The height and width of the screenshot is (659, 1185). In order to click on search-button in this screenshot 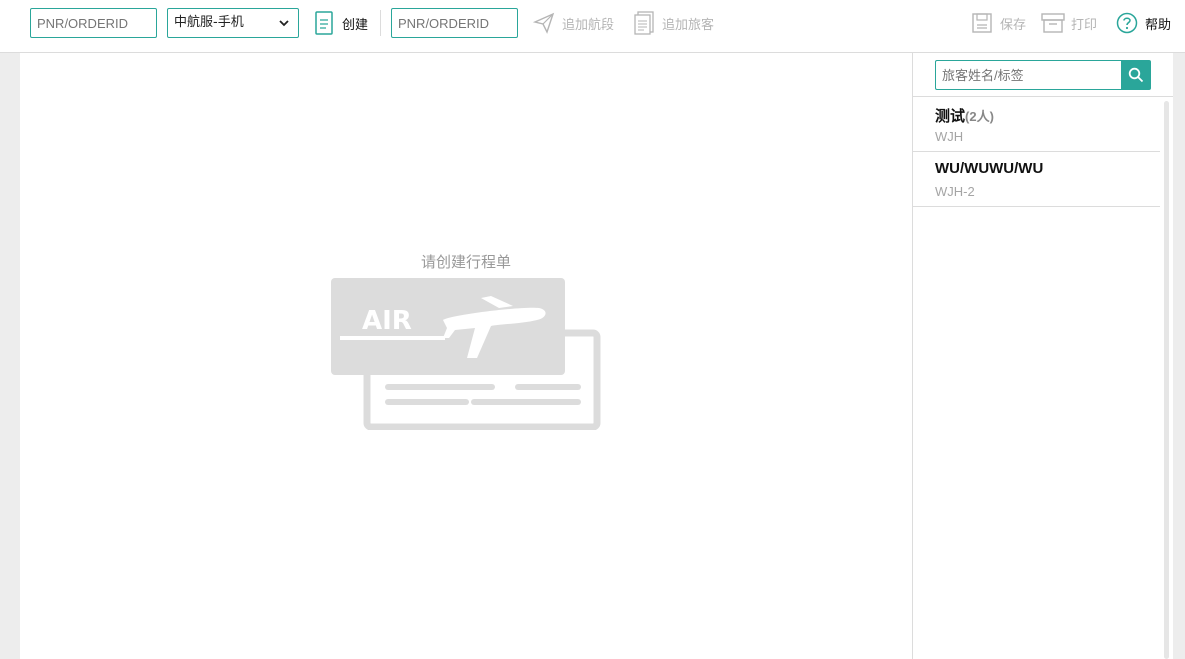, I will do `click(1136, 75)`.